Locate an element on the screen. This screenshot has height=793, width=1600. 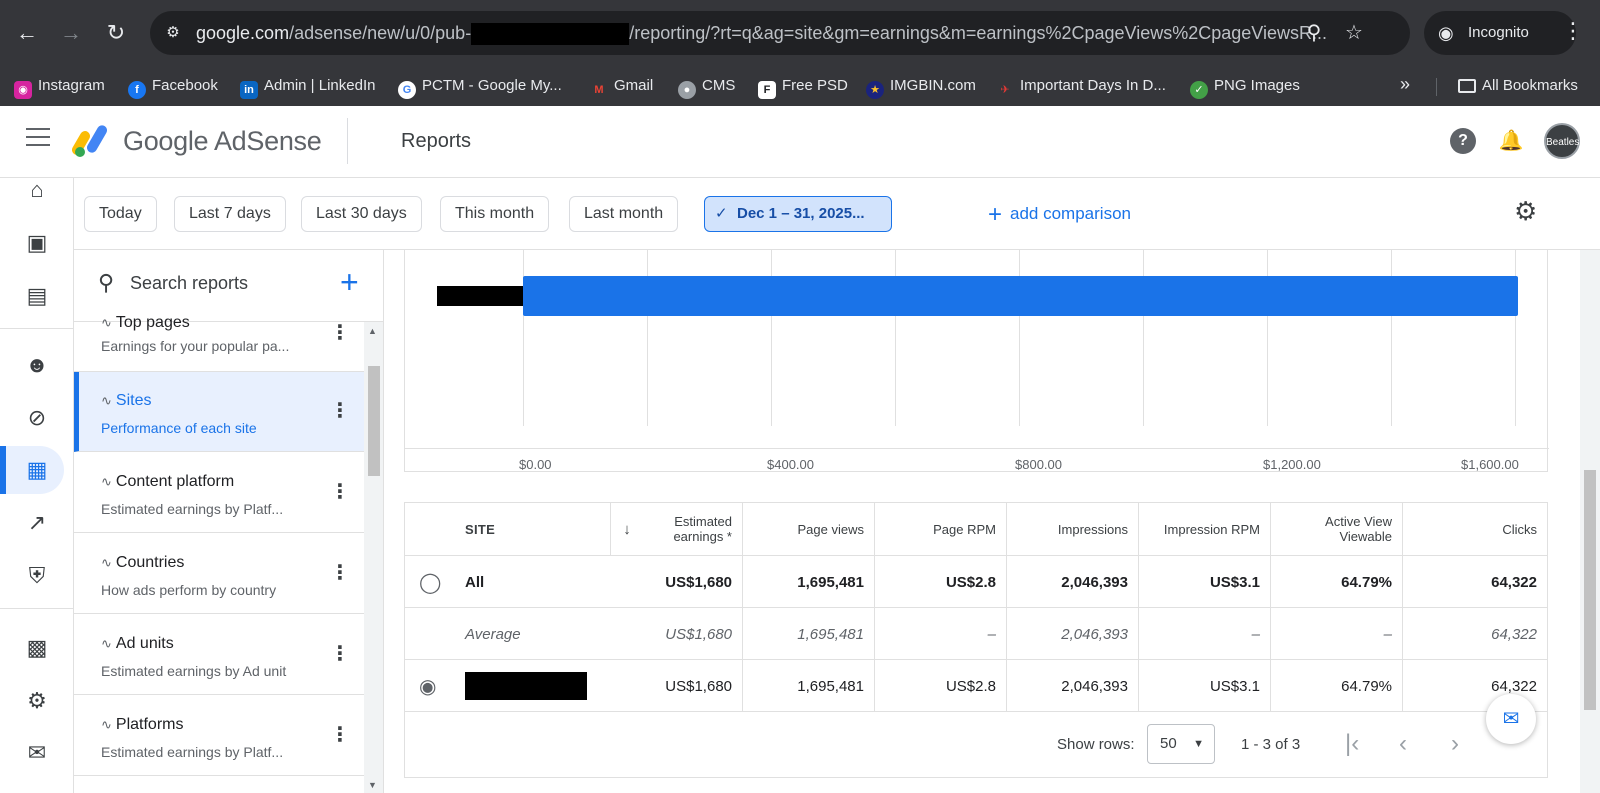
all-bookmarks: All Bookmarks is located at coordinates (1518, 85).